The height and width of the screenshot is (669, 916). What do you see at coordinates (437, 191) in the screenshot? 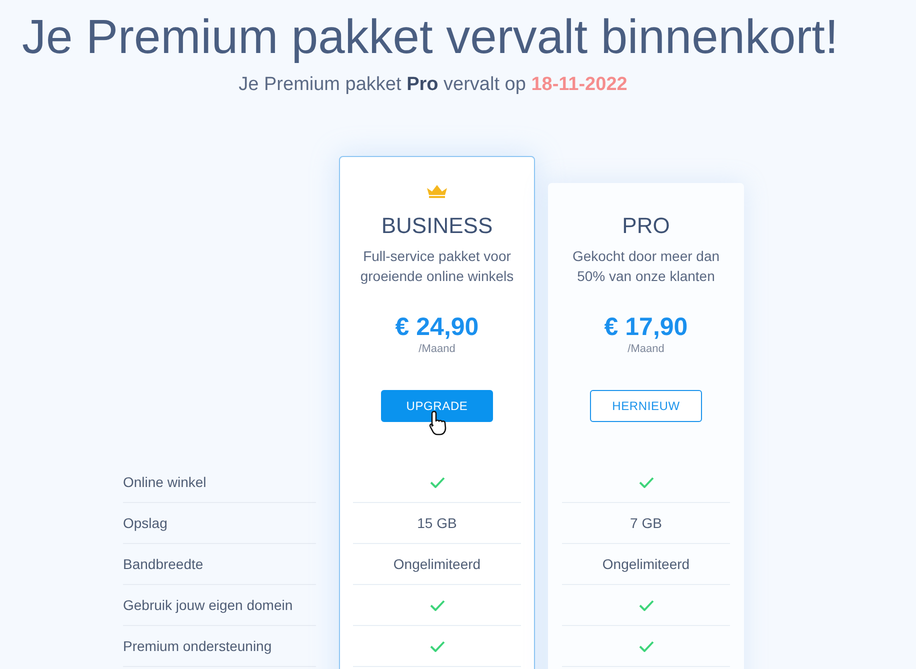
I see `crown-icon` at bounding box center [437, 191].